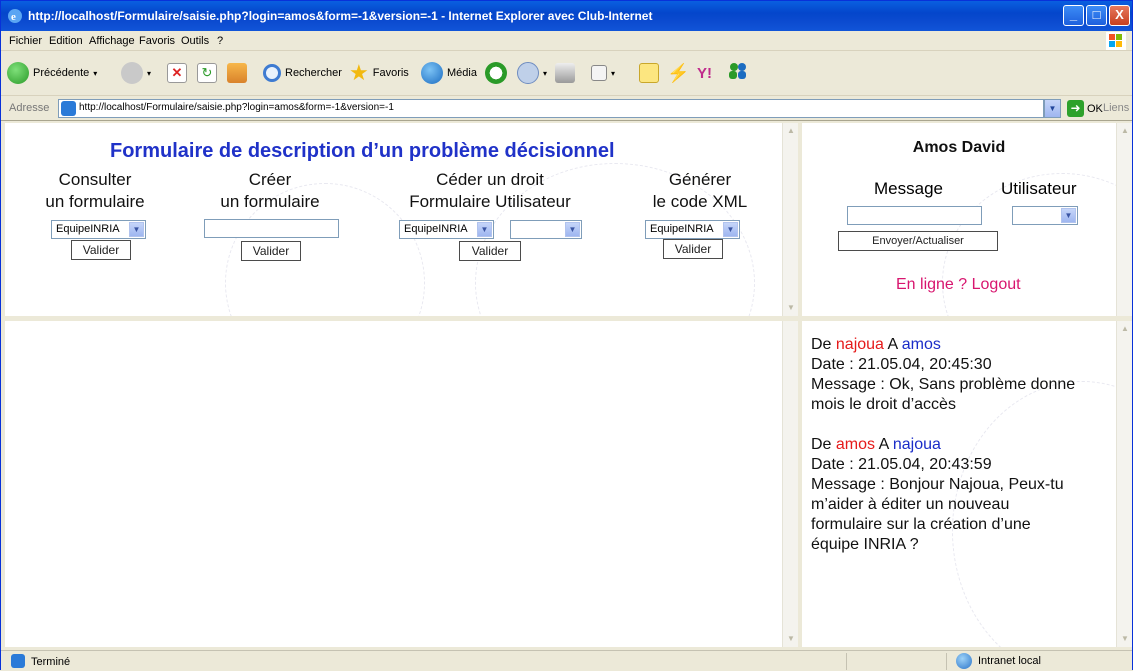  I want to click on grant-validate-button: Valider, so click(490, 251).